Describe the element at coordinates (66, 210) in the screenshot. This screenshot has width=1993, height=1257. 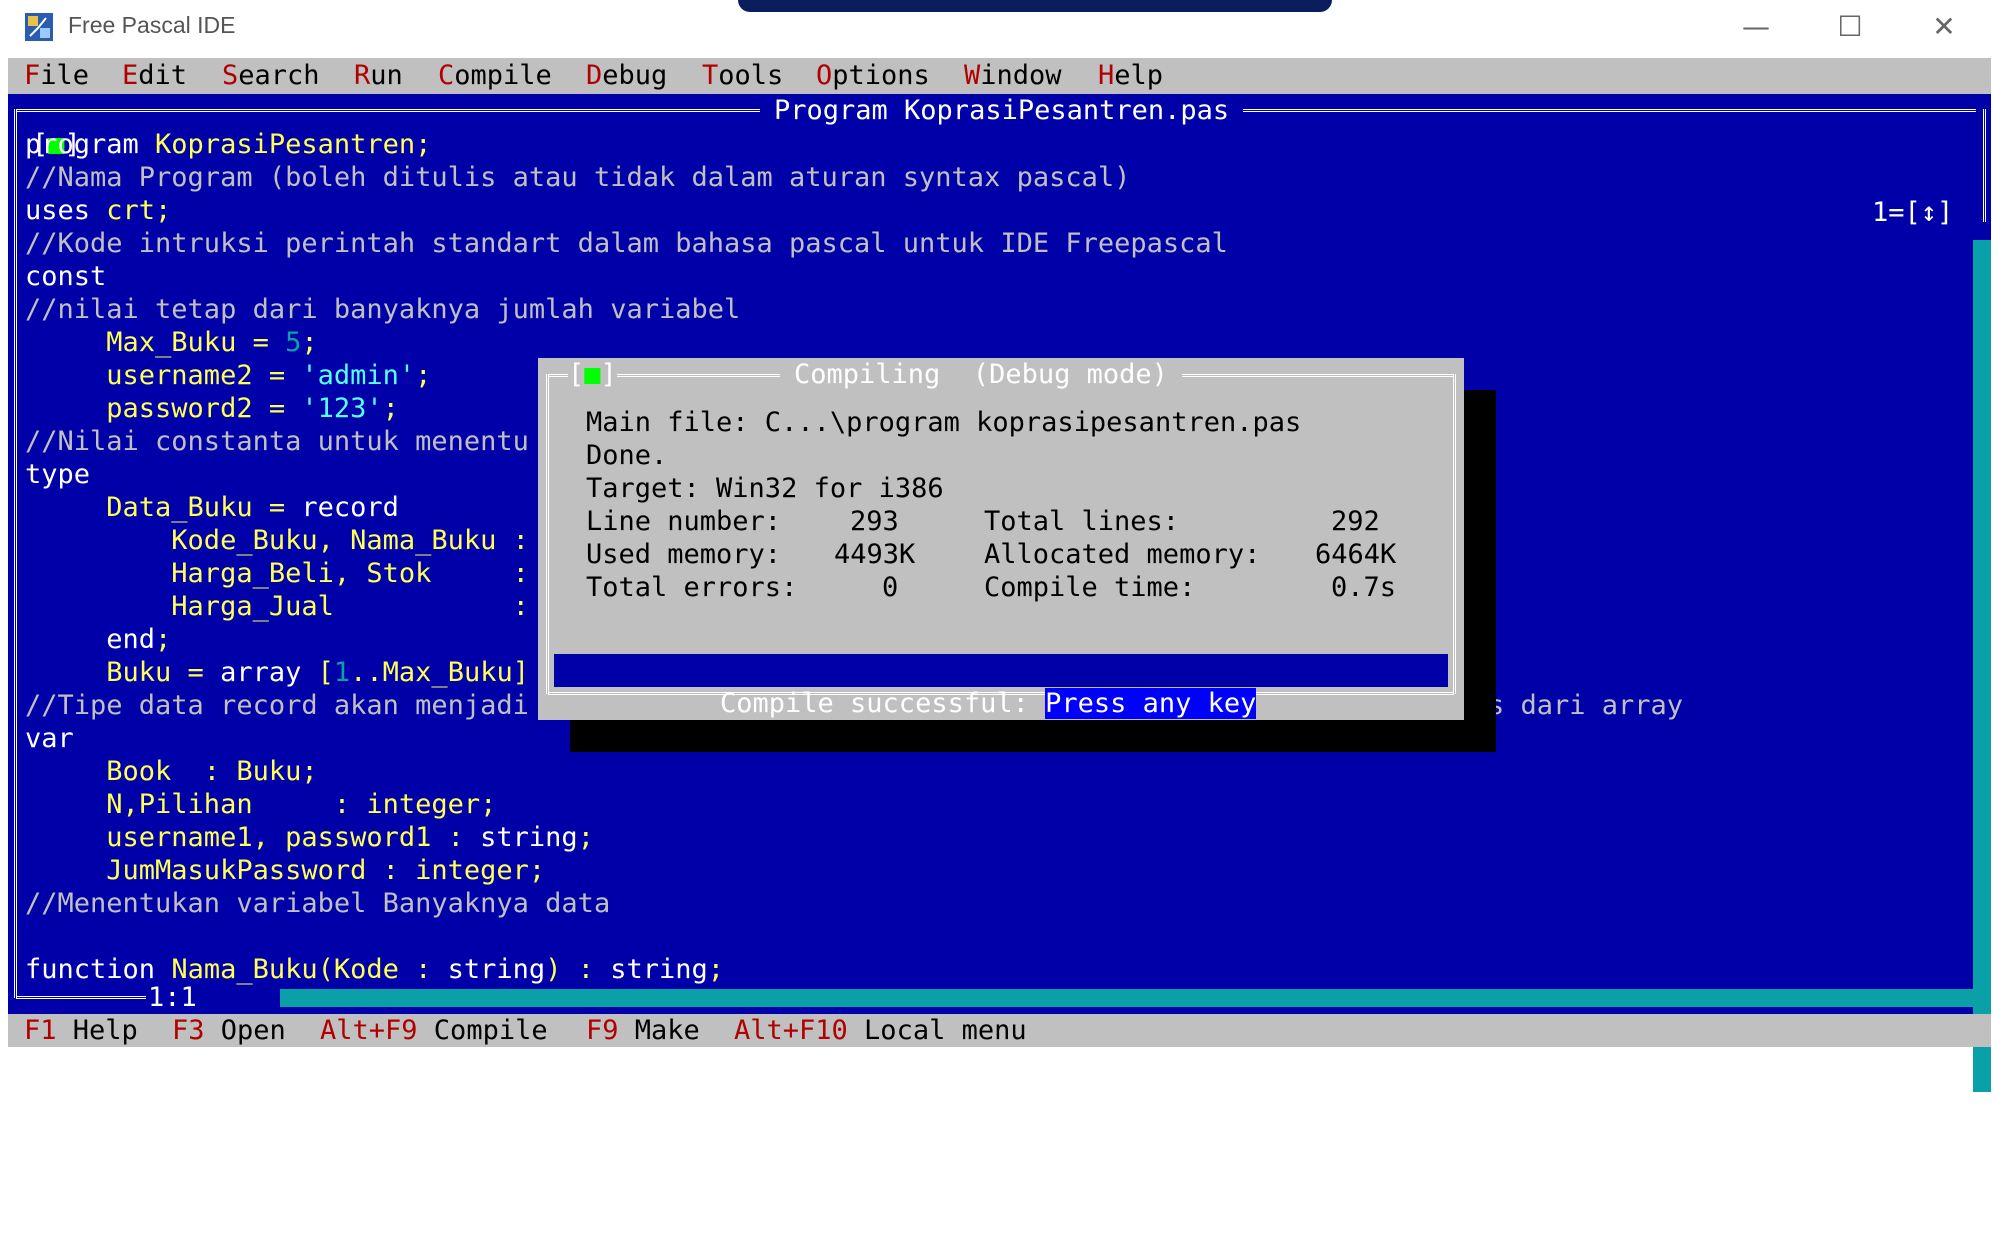
I see `code-token: uses` at that location.